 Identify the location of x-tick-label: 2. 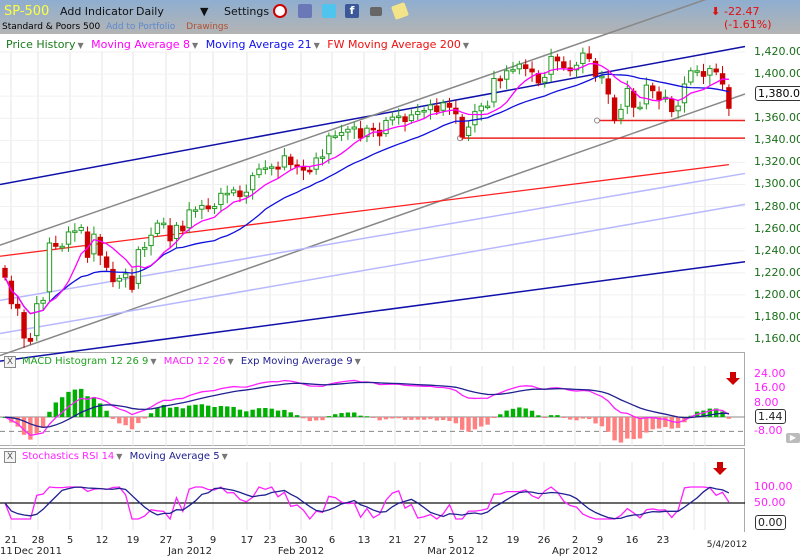
(575, 540).